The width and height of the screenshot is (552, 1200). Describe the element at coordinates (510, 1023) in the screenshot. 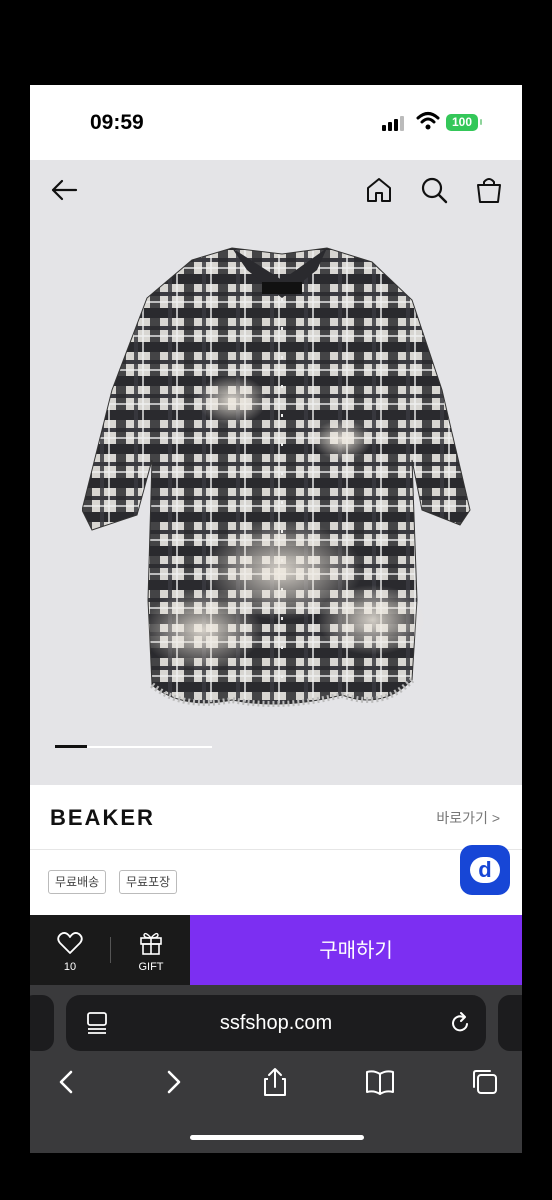

I see `next-tab-preview` at that location.